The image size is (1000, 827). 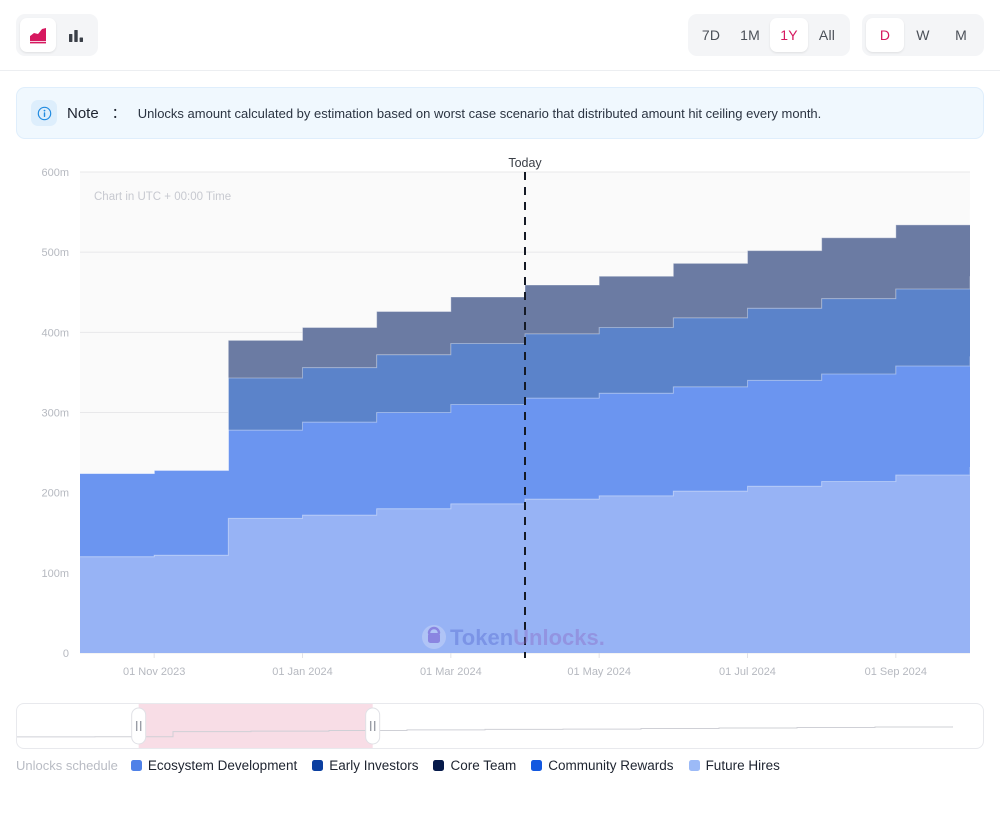 What do you see at coordinates (961, 35) in the screenshot?
I see `interval-button-month: M` at bounding box center [961, 35].